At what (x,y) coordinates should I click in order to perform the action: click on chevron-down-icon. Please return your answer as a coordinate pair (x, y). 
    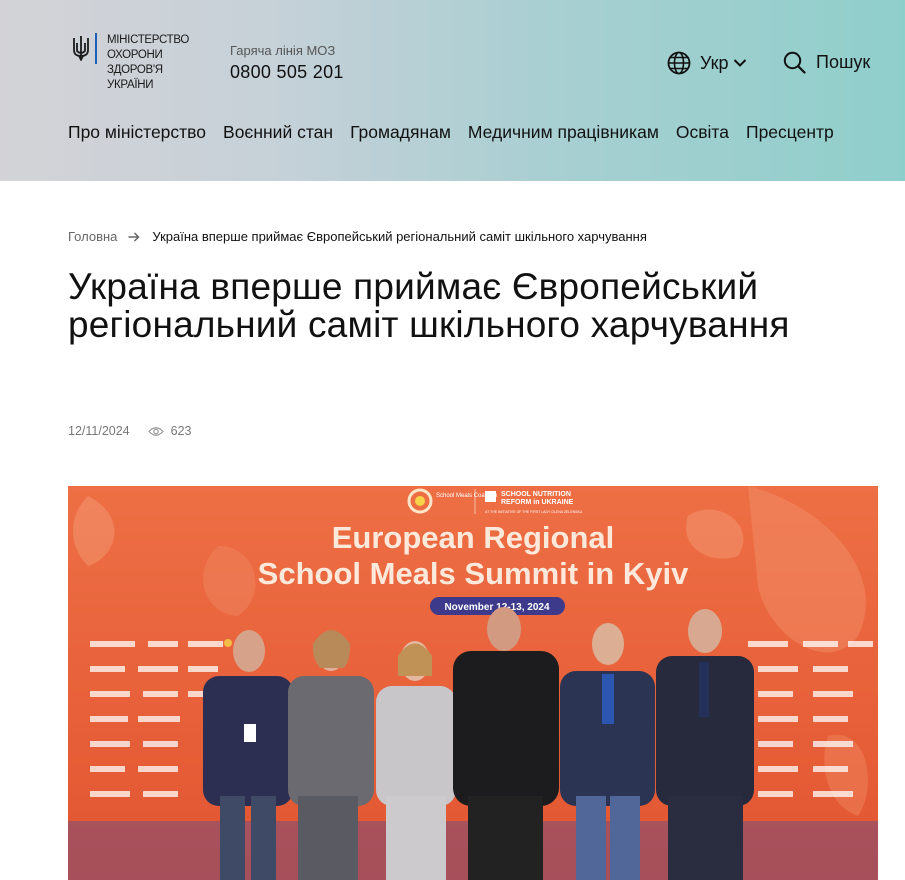
    Looking at the image, I should click on (739, 63).